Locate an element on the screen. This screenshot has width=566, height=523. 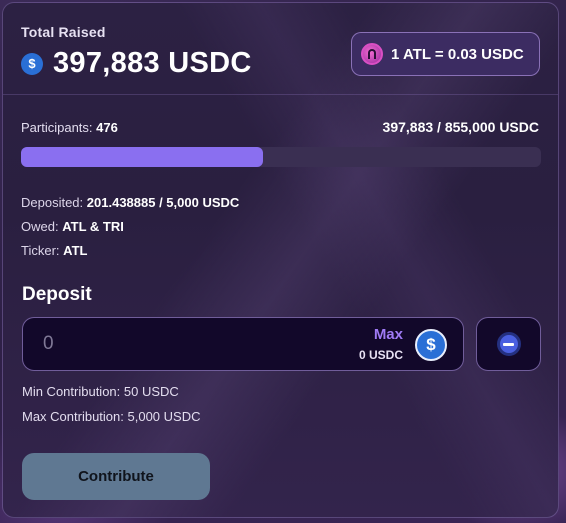
exchange-rate-badge: 1 ATL = 0.03 USDC is located at coordinates (445, 54).